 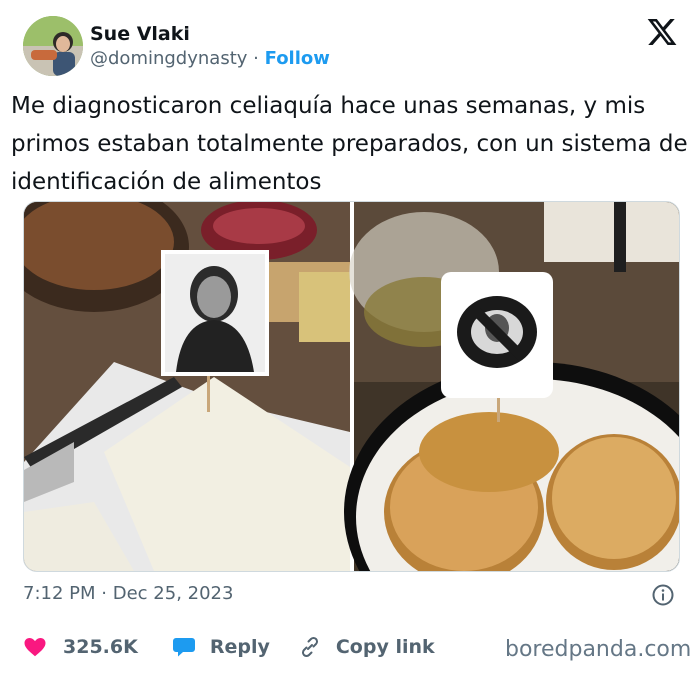 I want to click on link-icon, so click(x=309, y=647).